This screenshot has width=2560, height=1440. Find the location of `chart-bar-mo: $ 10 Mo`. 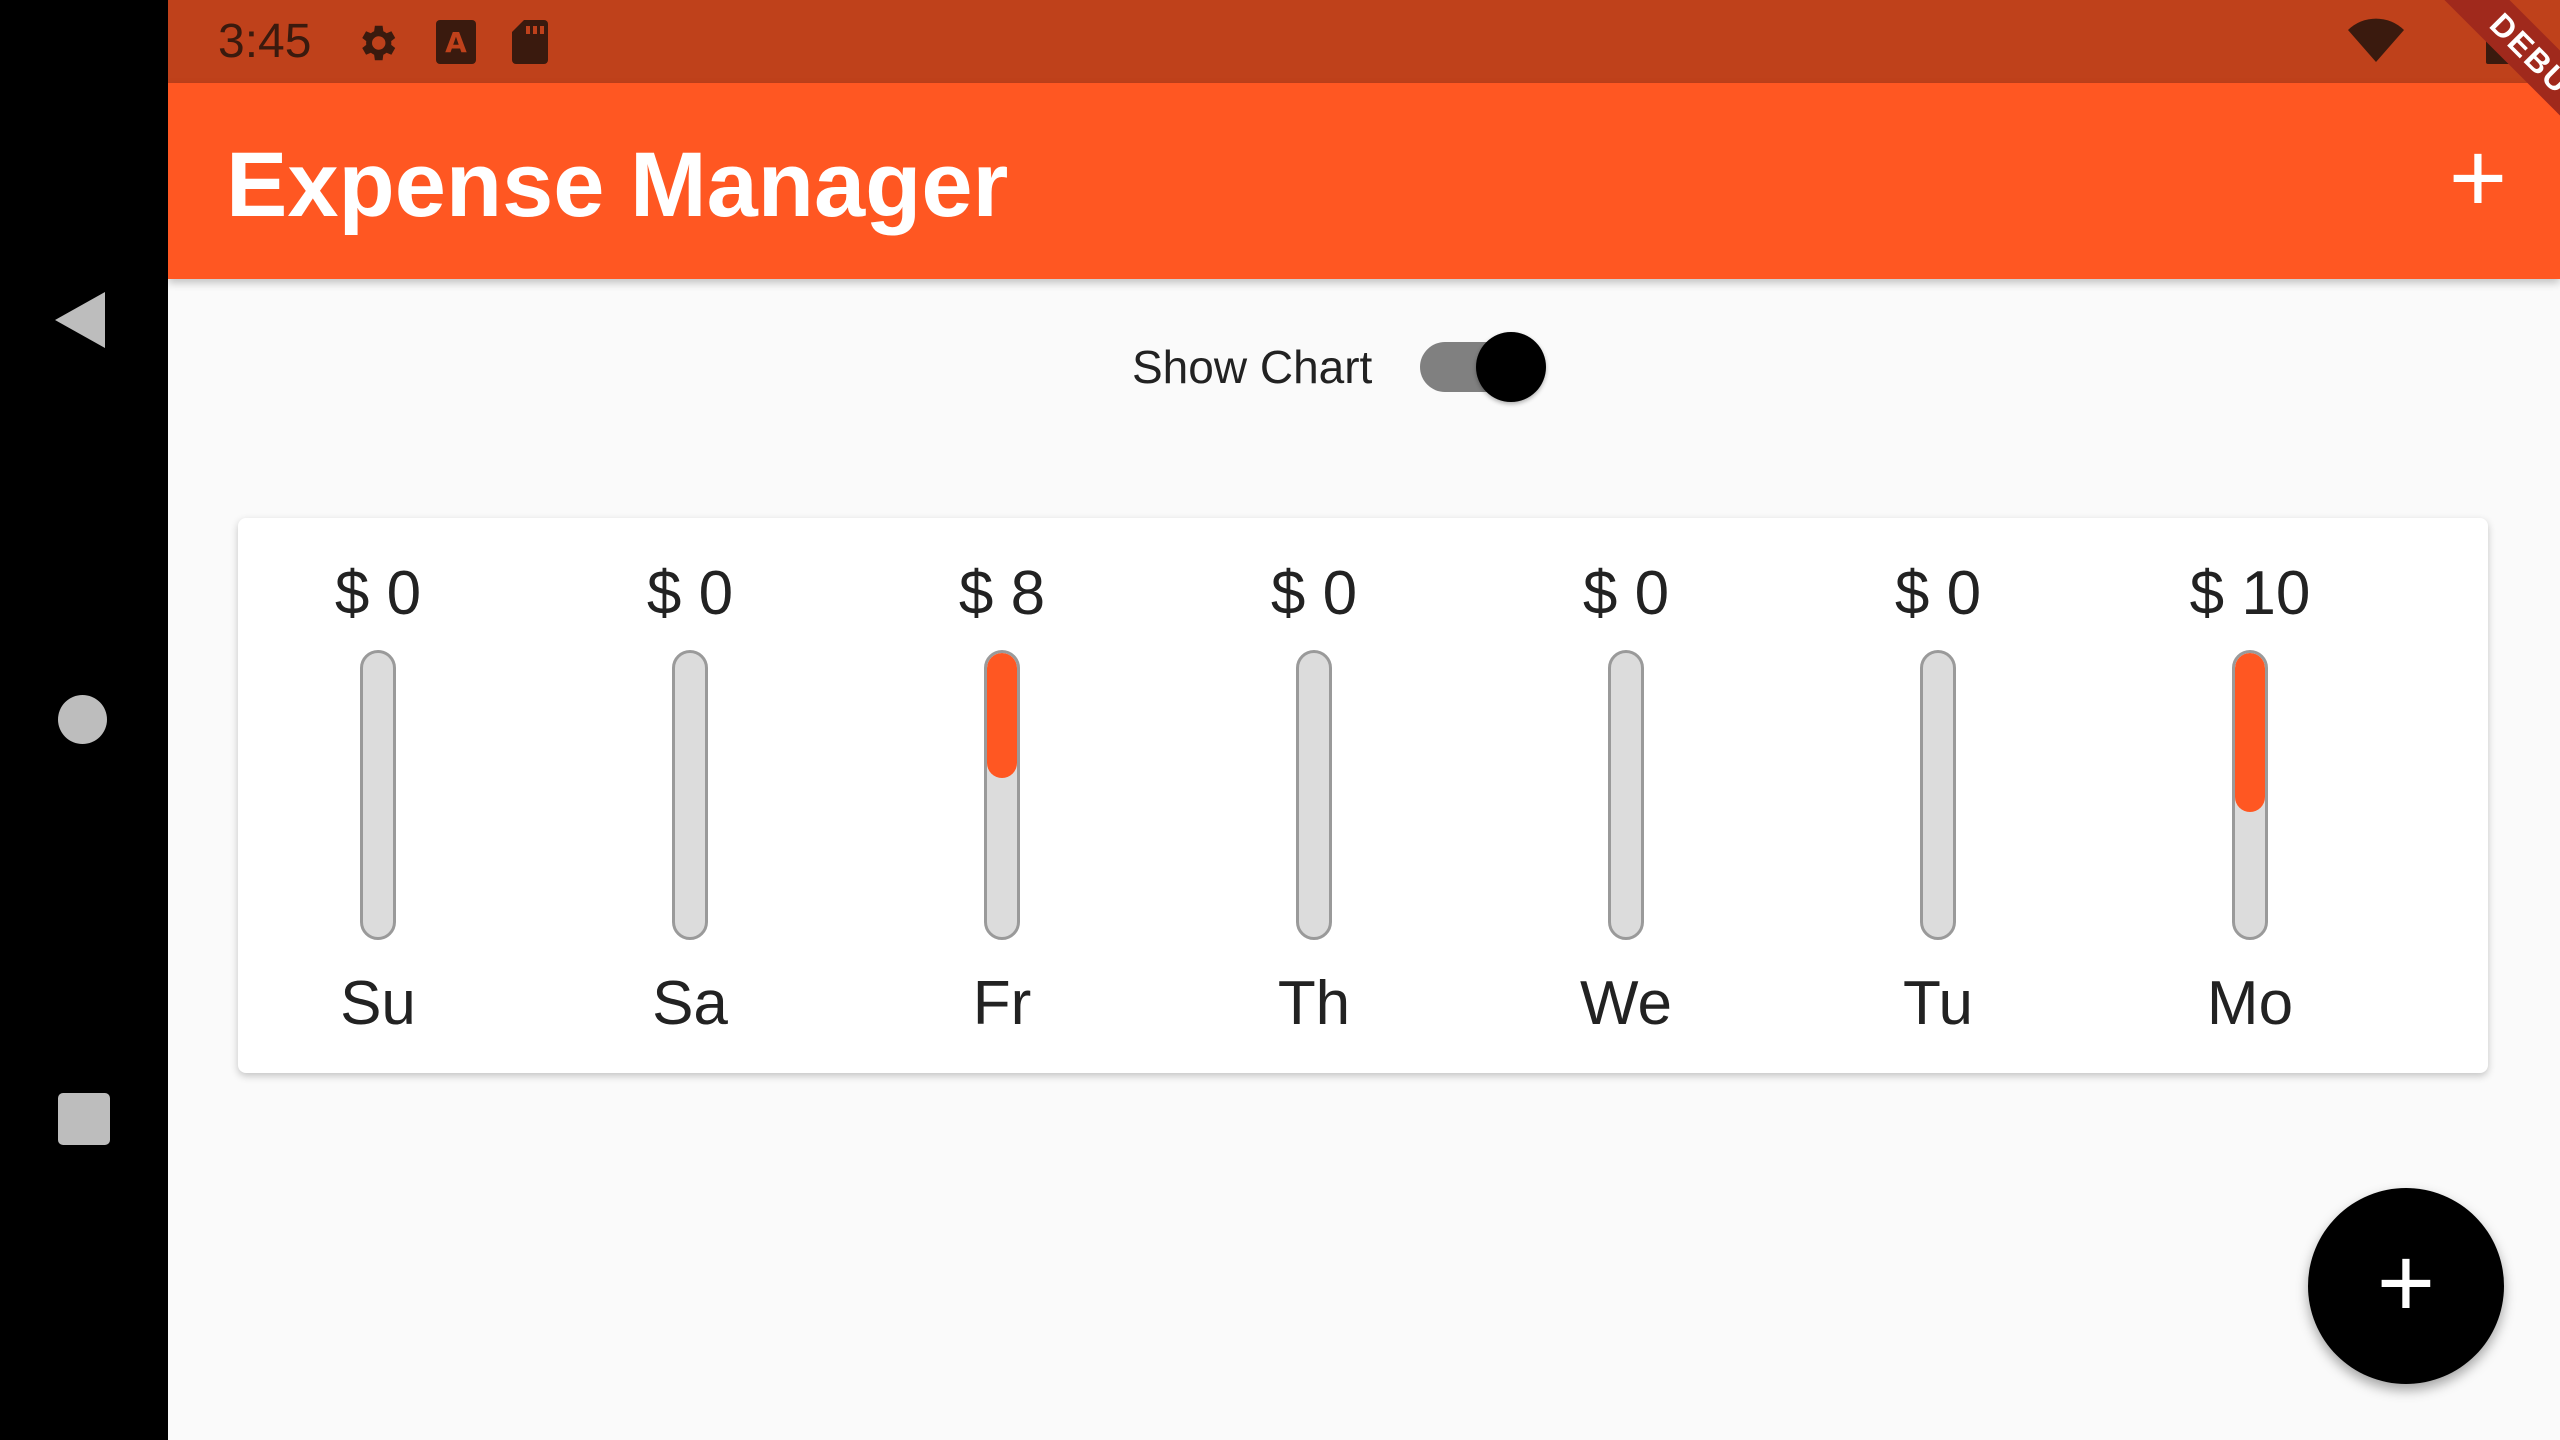

chart-bar-mo: $ 10 Mo is located at coordinates (2250, 795).